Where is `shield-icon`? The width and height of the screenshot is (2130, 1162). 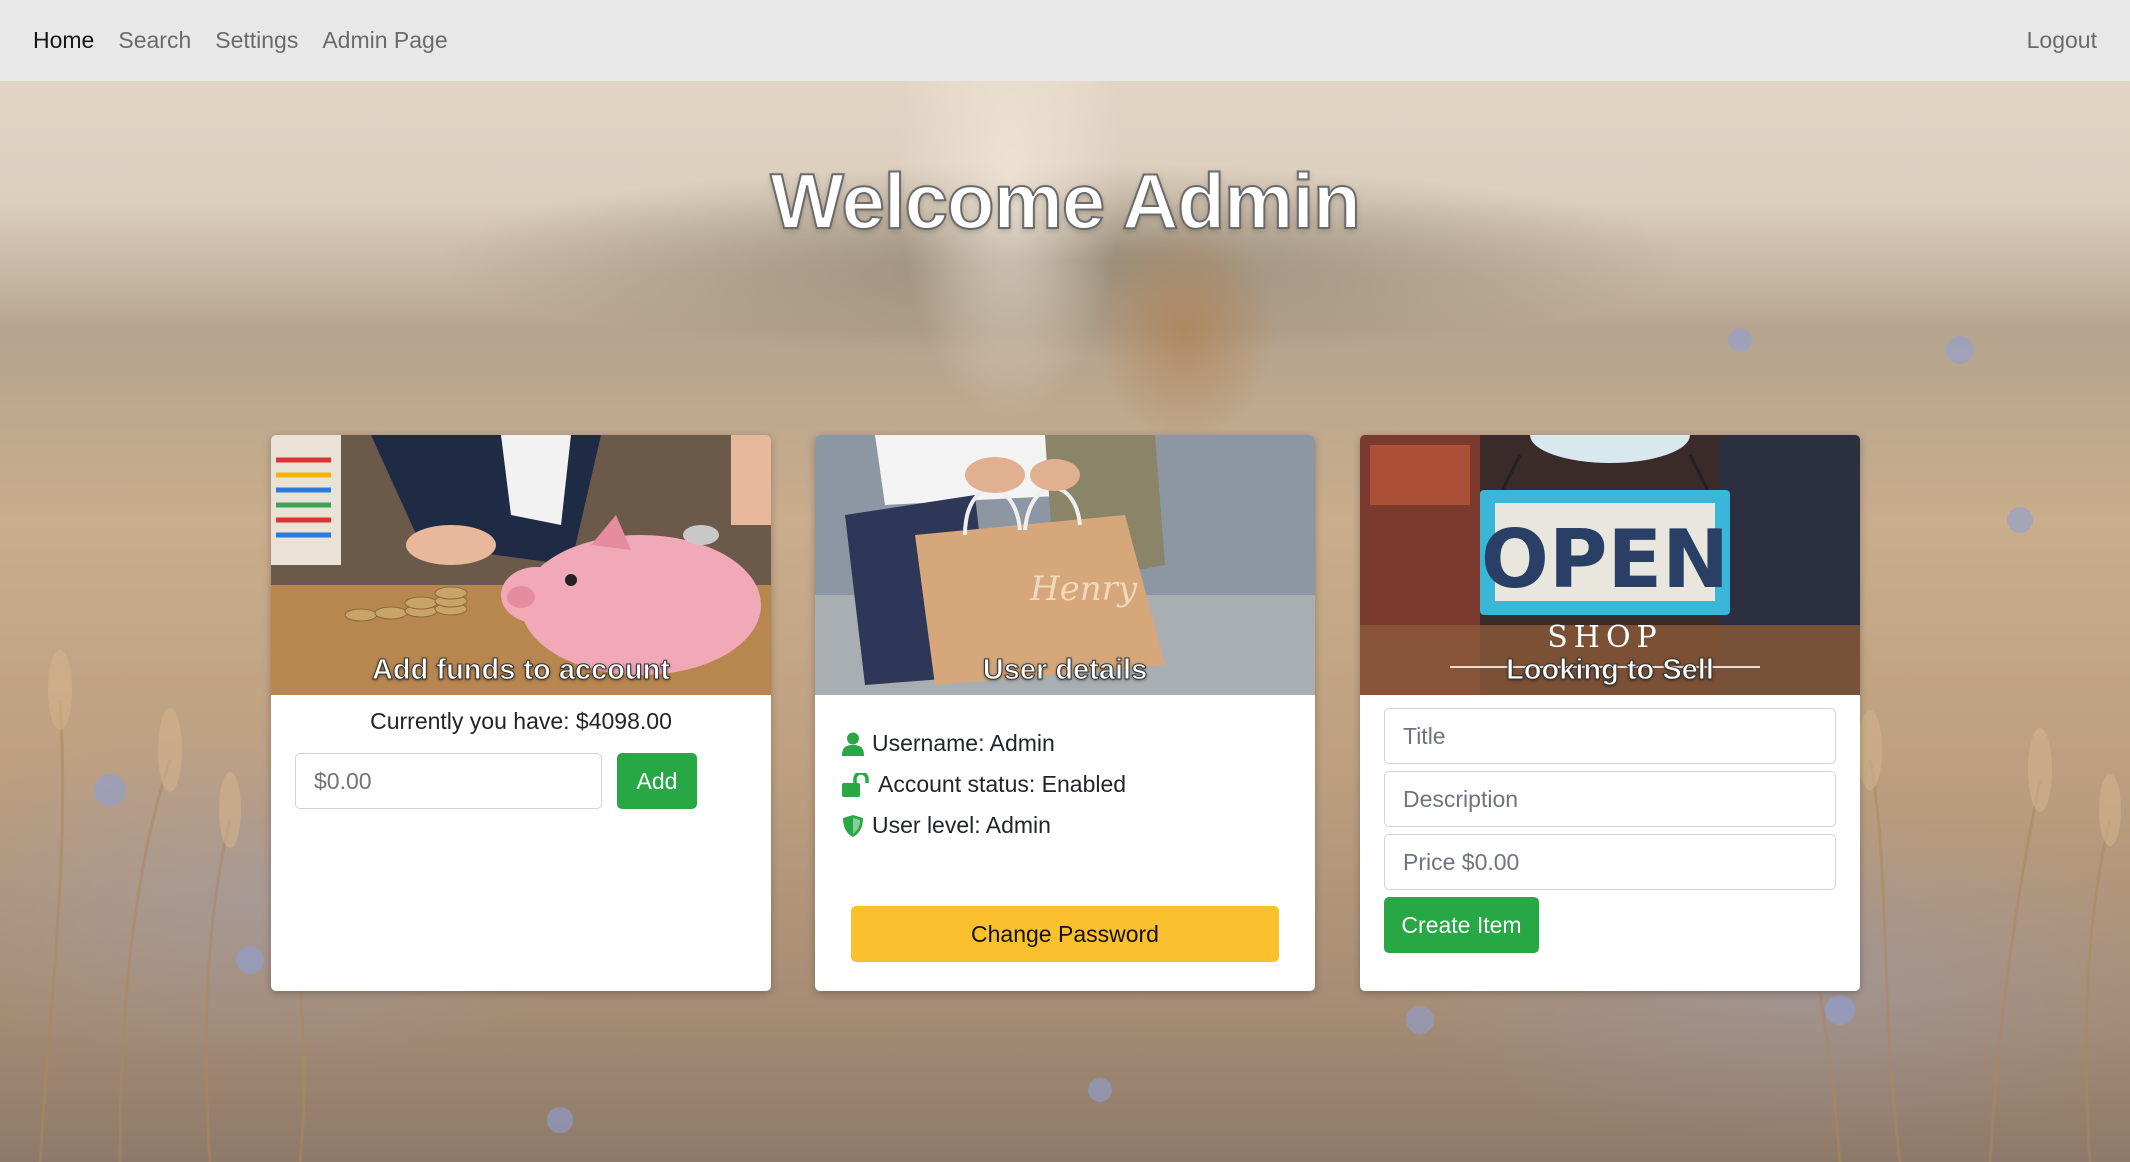 shield-icon is located at coordinates (853, 825).